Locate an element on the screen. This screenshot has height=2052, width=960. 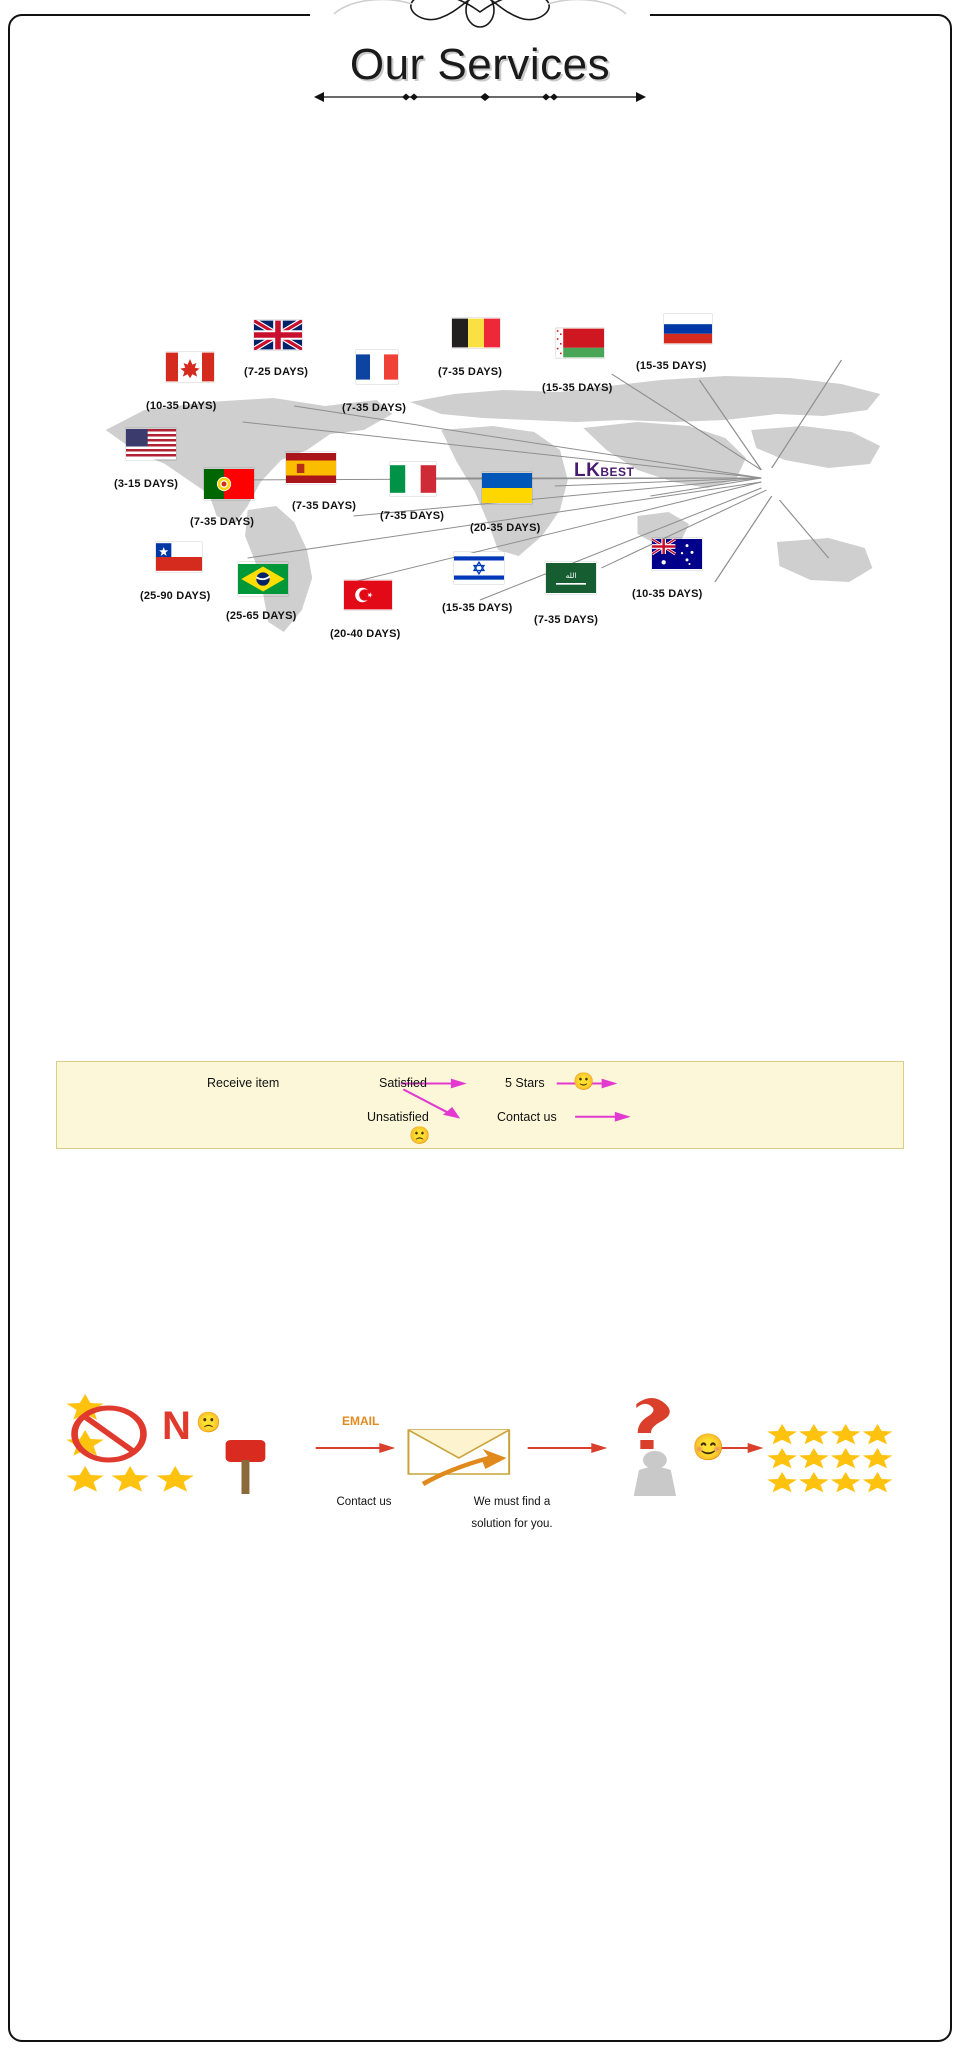
page-header: Our Services is located at coordinates (480, 52).